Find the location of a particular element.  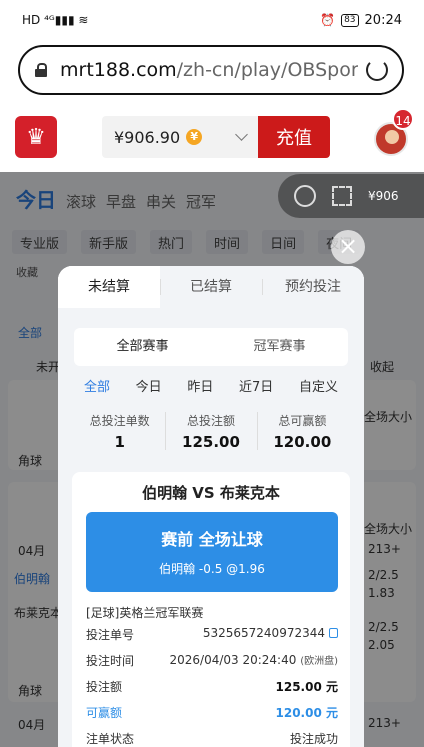

odds-format: (欧洲盘) is located at coordinates (319, 661).